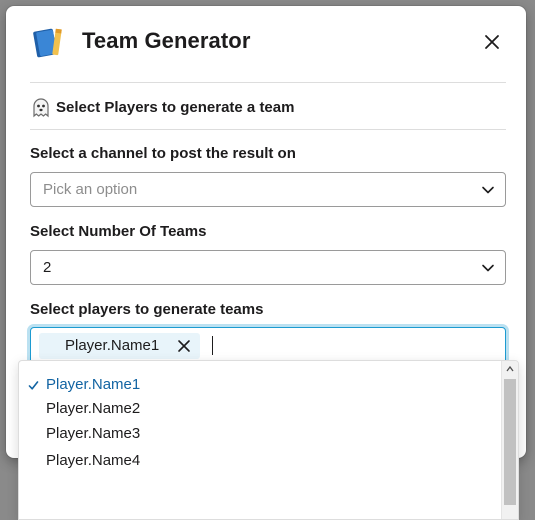  I want to click on channel-select: Pick an option, so click(268, 189).